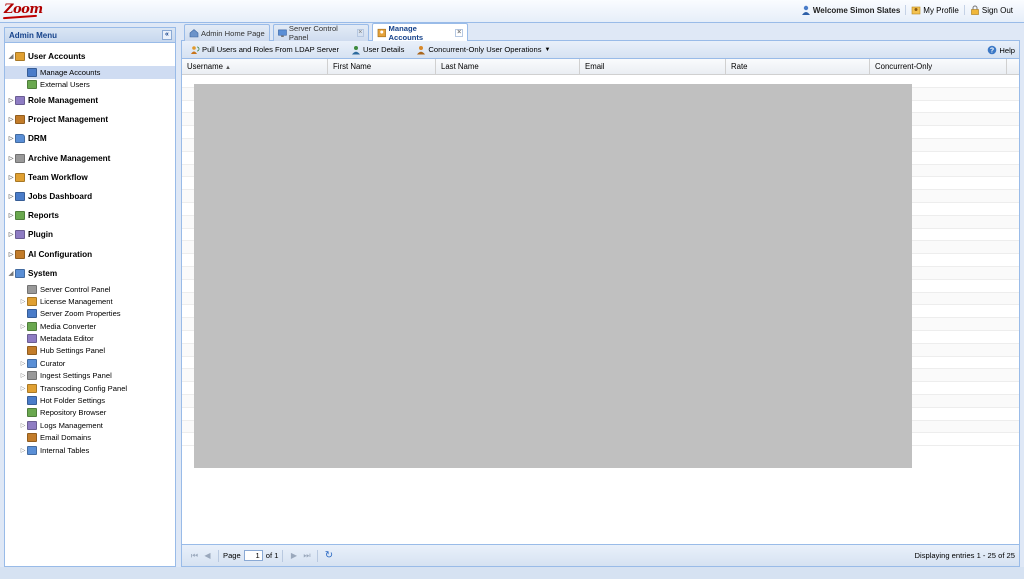 The image size is (1024, 579). Describe the element at coordinates (90, 85) in the screenshot. I see `sidebar-item-external-users: External Users` at that location.